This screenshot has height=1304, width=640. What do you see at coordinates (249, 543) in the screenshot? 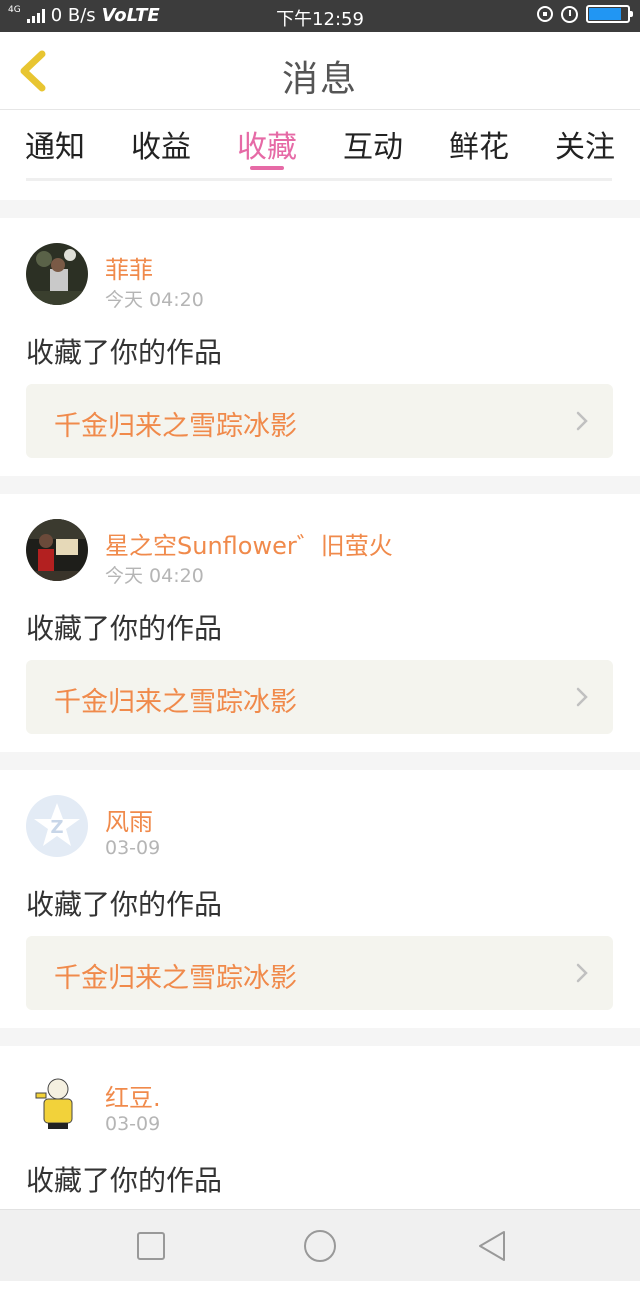
I see `user-name: 星之空Sunflower゛旧萤火` at bounding box center [249, 543].